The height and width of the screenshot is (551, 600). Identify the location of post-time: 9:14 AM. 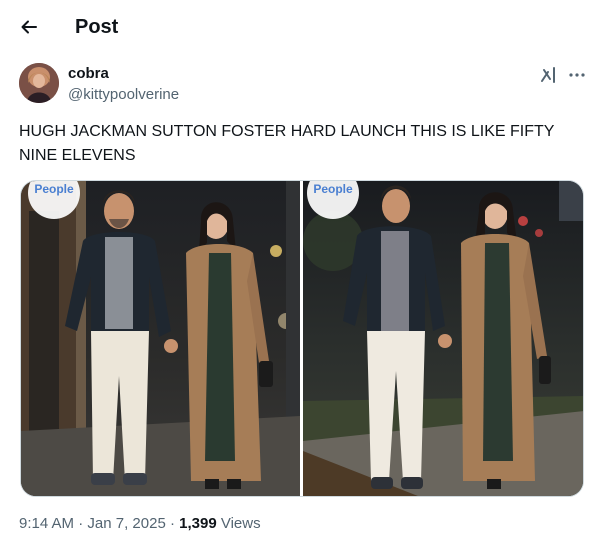
(46, 523).